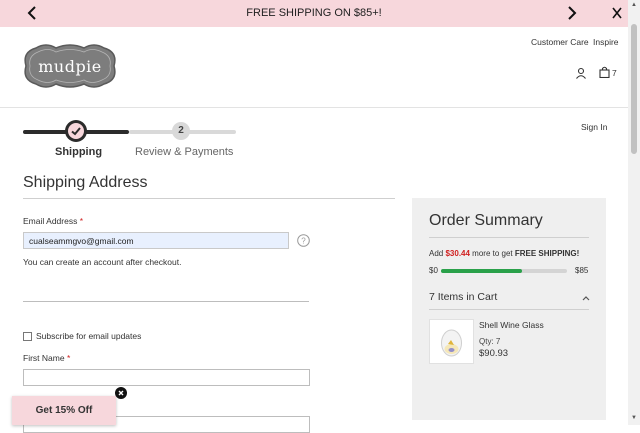  I want to click on inspire-link: Inspire, so click(606, 42).